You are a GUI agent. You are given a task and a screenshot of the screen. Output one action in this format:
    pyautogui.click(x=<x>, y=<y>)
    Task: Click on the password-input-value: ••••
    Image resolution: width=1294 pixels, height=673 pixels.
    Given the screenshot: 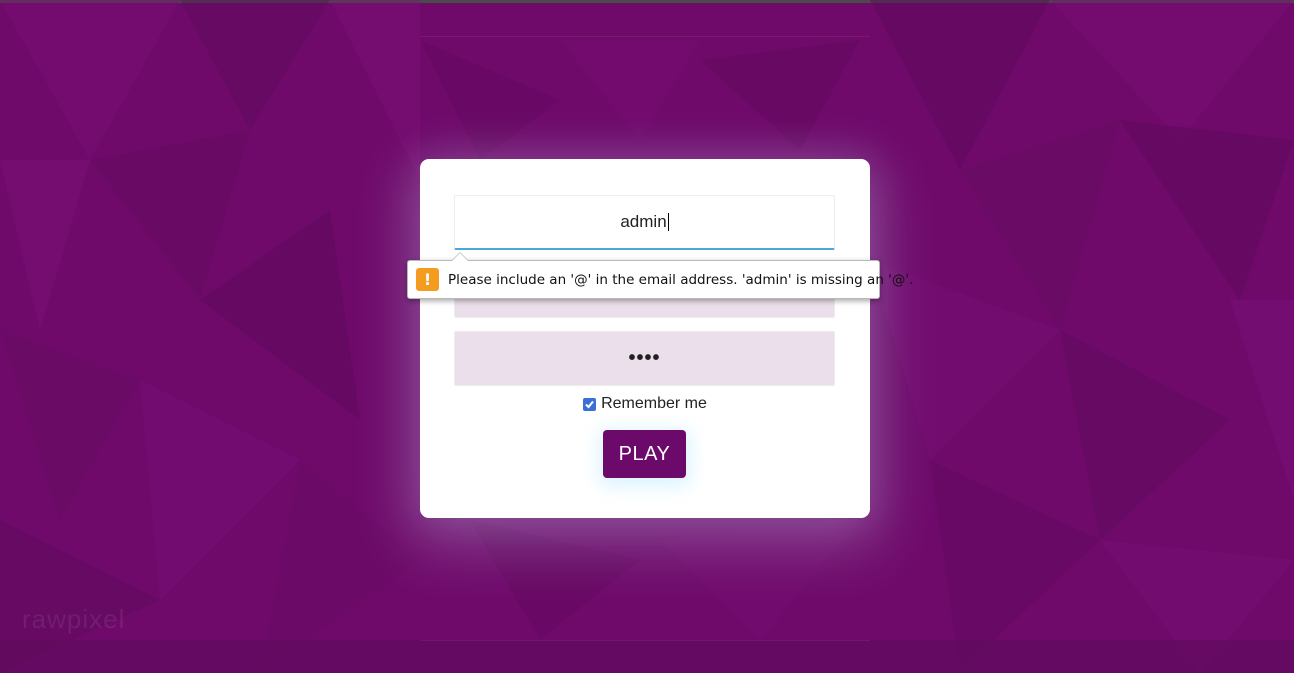 What is the action you would take?
    pyautogui.click(x=644, y=358)
    